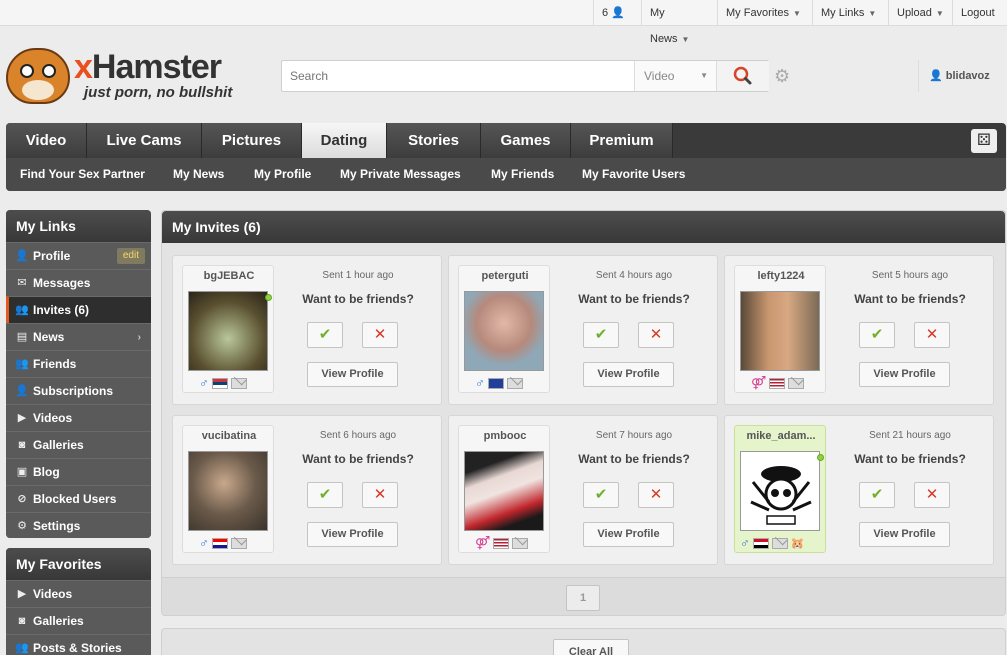  What do you see at coordinates (797, 543) in the screenshot?
I see `pet-icon: 🐹` at bounding box center [797, 543].